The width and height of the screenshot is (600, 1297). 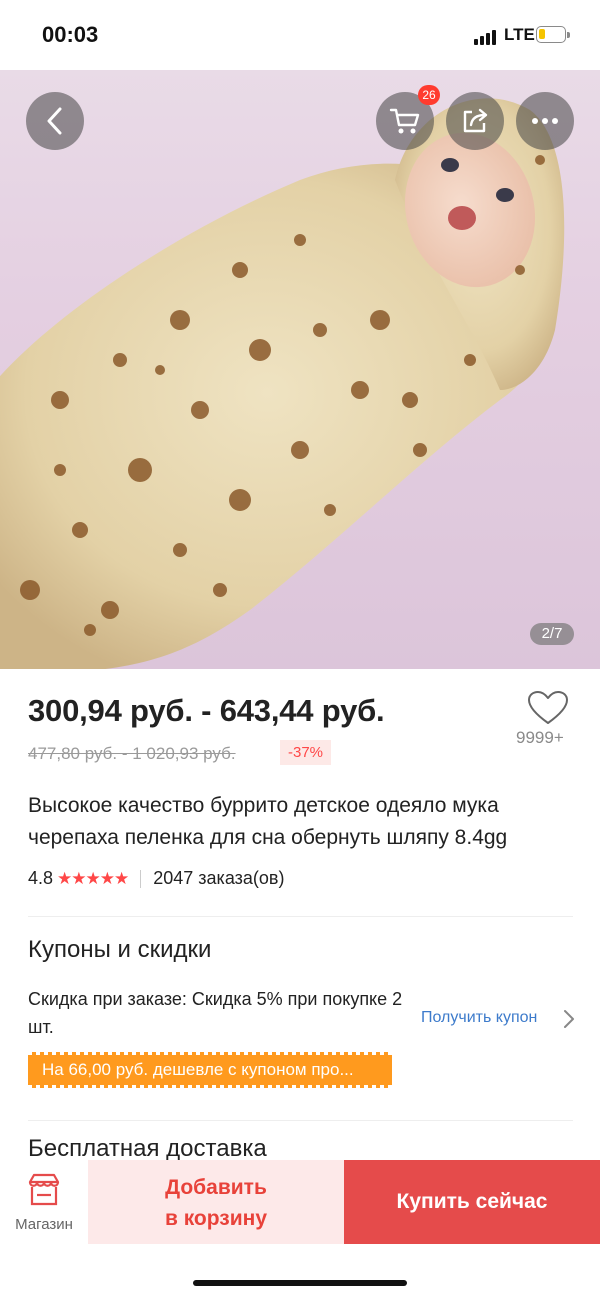 What do you see at coordinates (552, 634) in the screenshot?
I see `image-counter: 2/7` at bounding box center [552, 634].